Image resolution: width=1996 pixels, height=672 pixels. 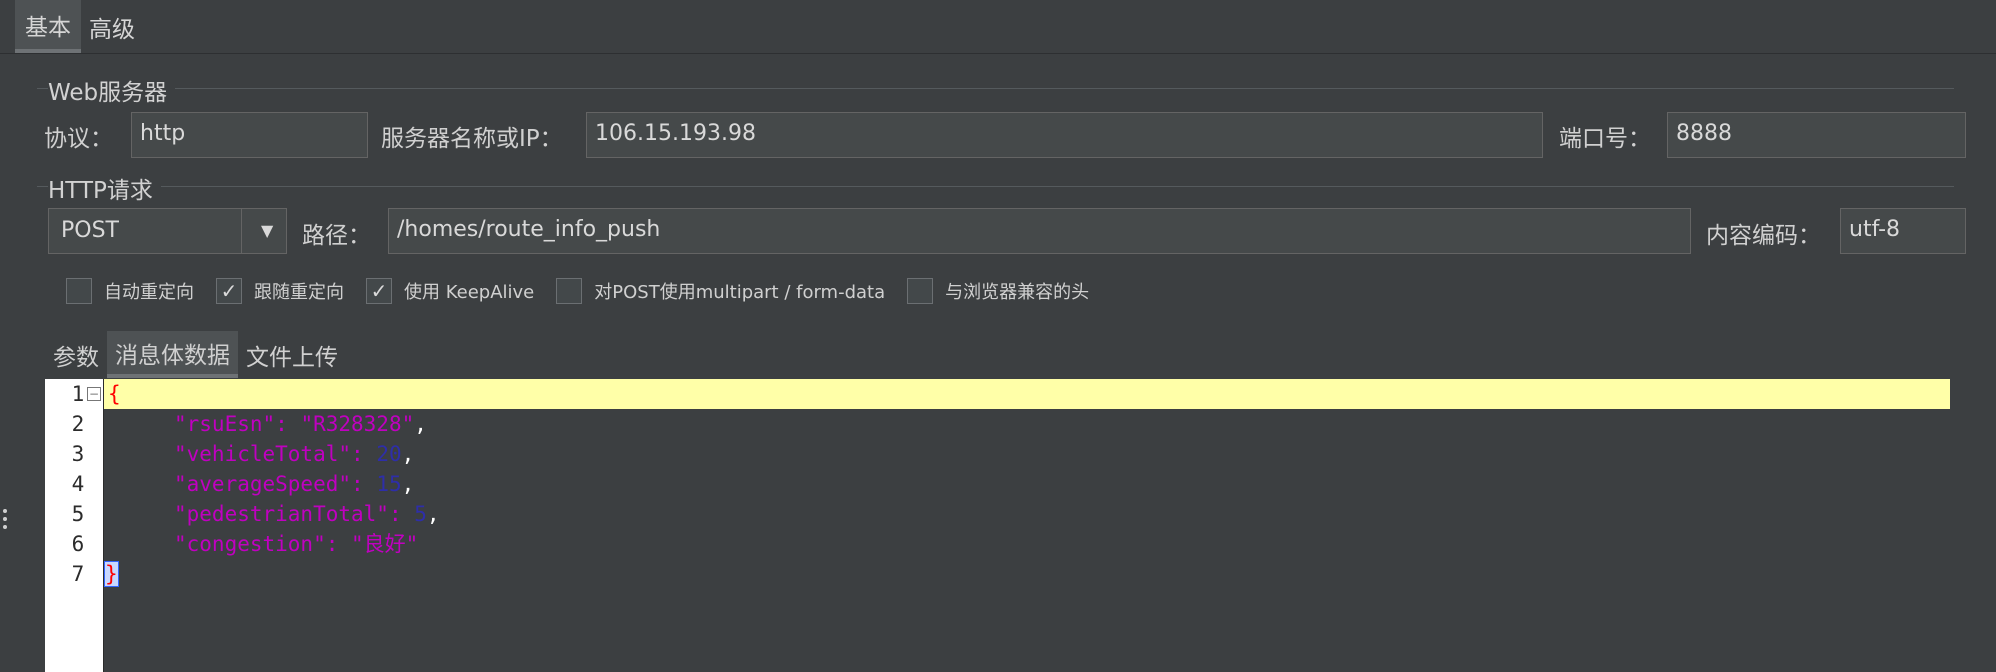 What do you see at coordinates (292, 354) in the screenshot?
I see `tab-file-upload: 文件上传` at bounding box center [292, 354].